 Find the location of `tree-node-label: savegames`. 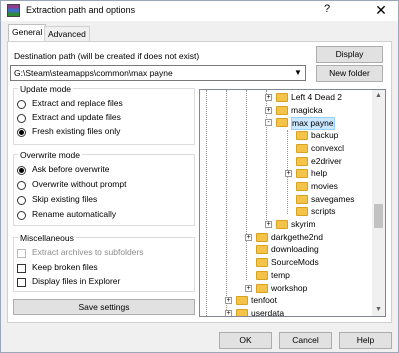

tree-node-label: savegames is located at coordinates (332, 199).